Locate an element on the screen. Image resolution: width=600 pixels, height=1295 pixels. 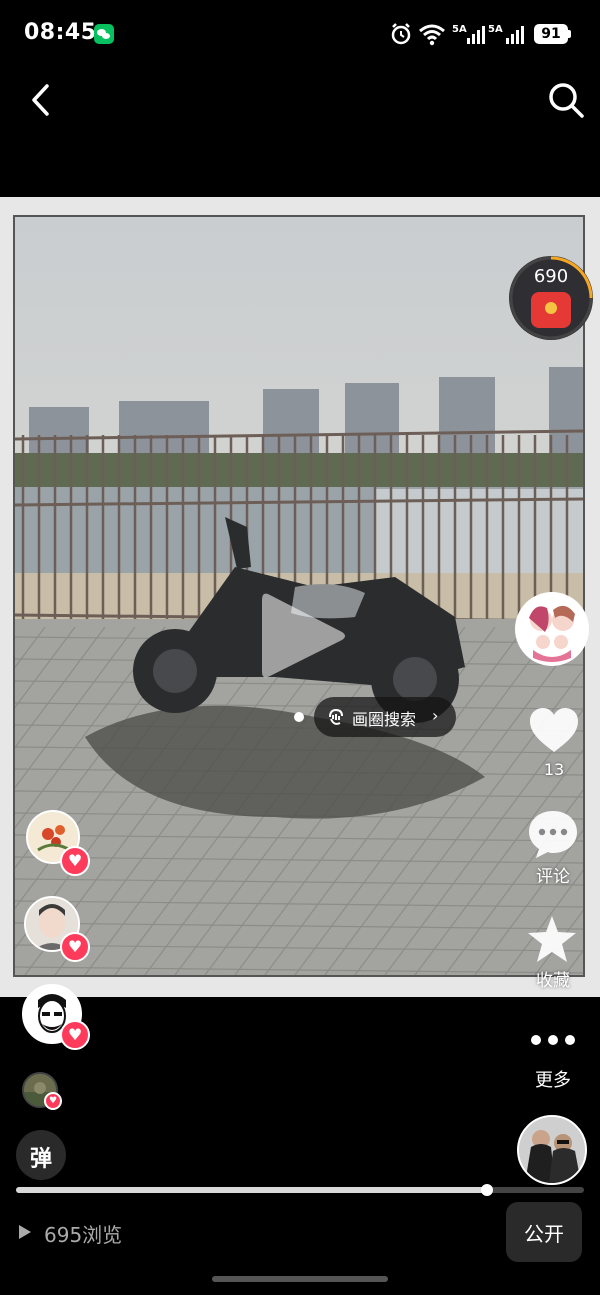
couple-photo-avatar-icon is located at coordinates (552, 1150).